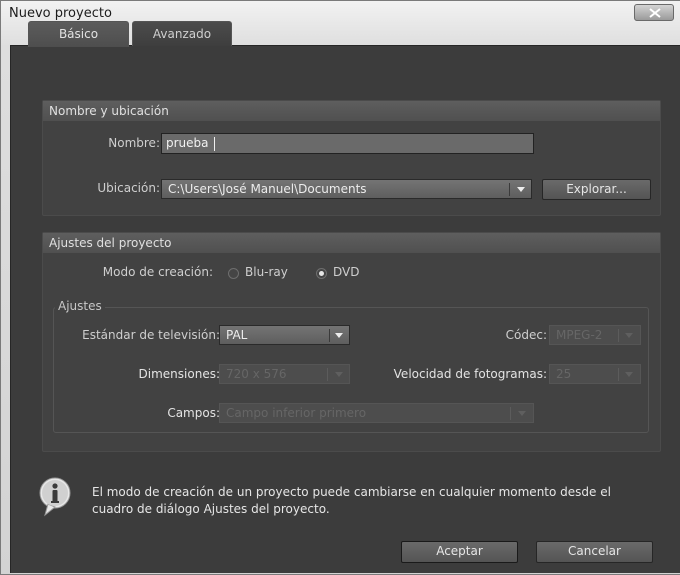  Describe the element at coordinates (351, 111) in the screenshot. I see `name-location-header: Nombre y ubicación` at that location.